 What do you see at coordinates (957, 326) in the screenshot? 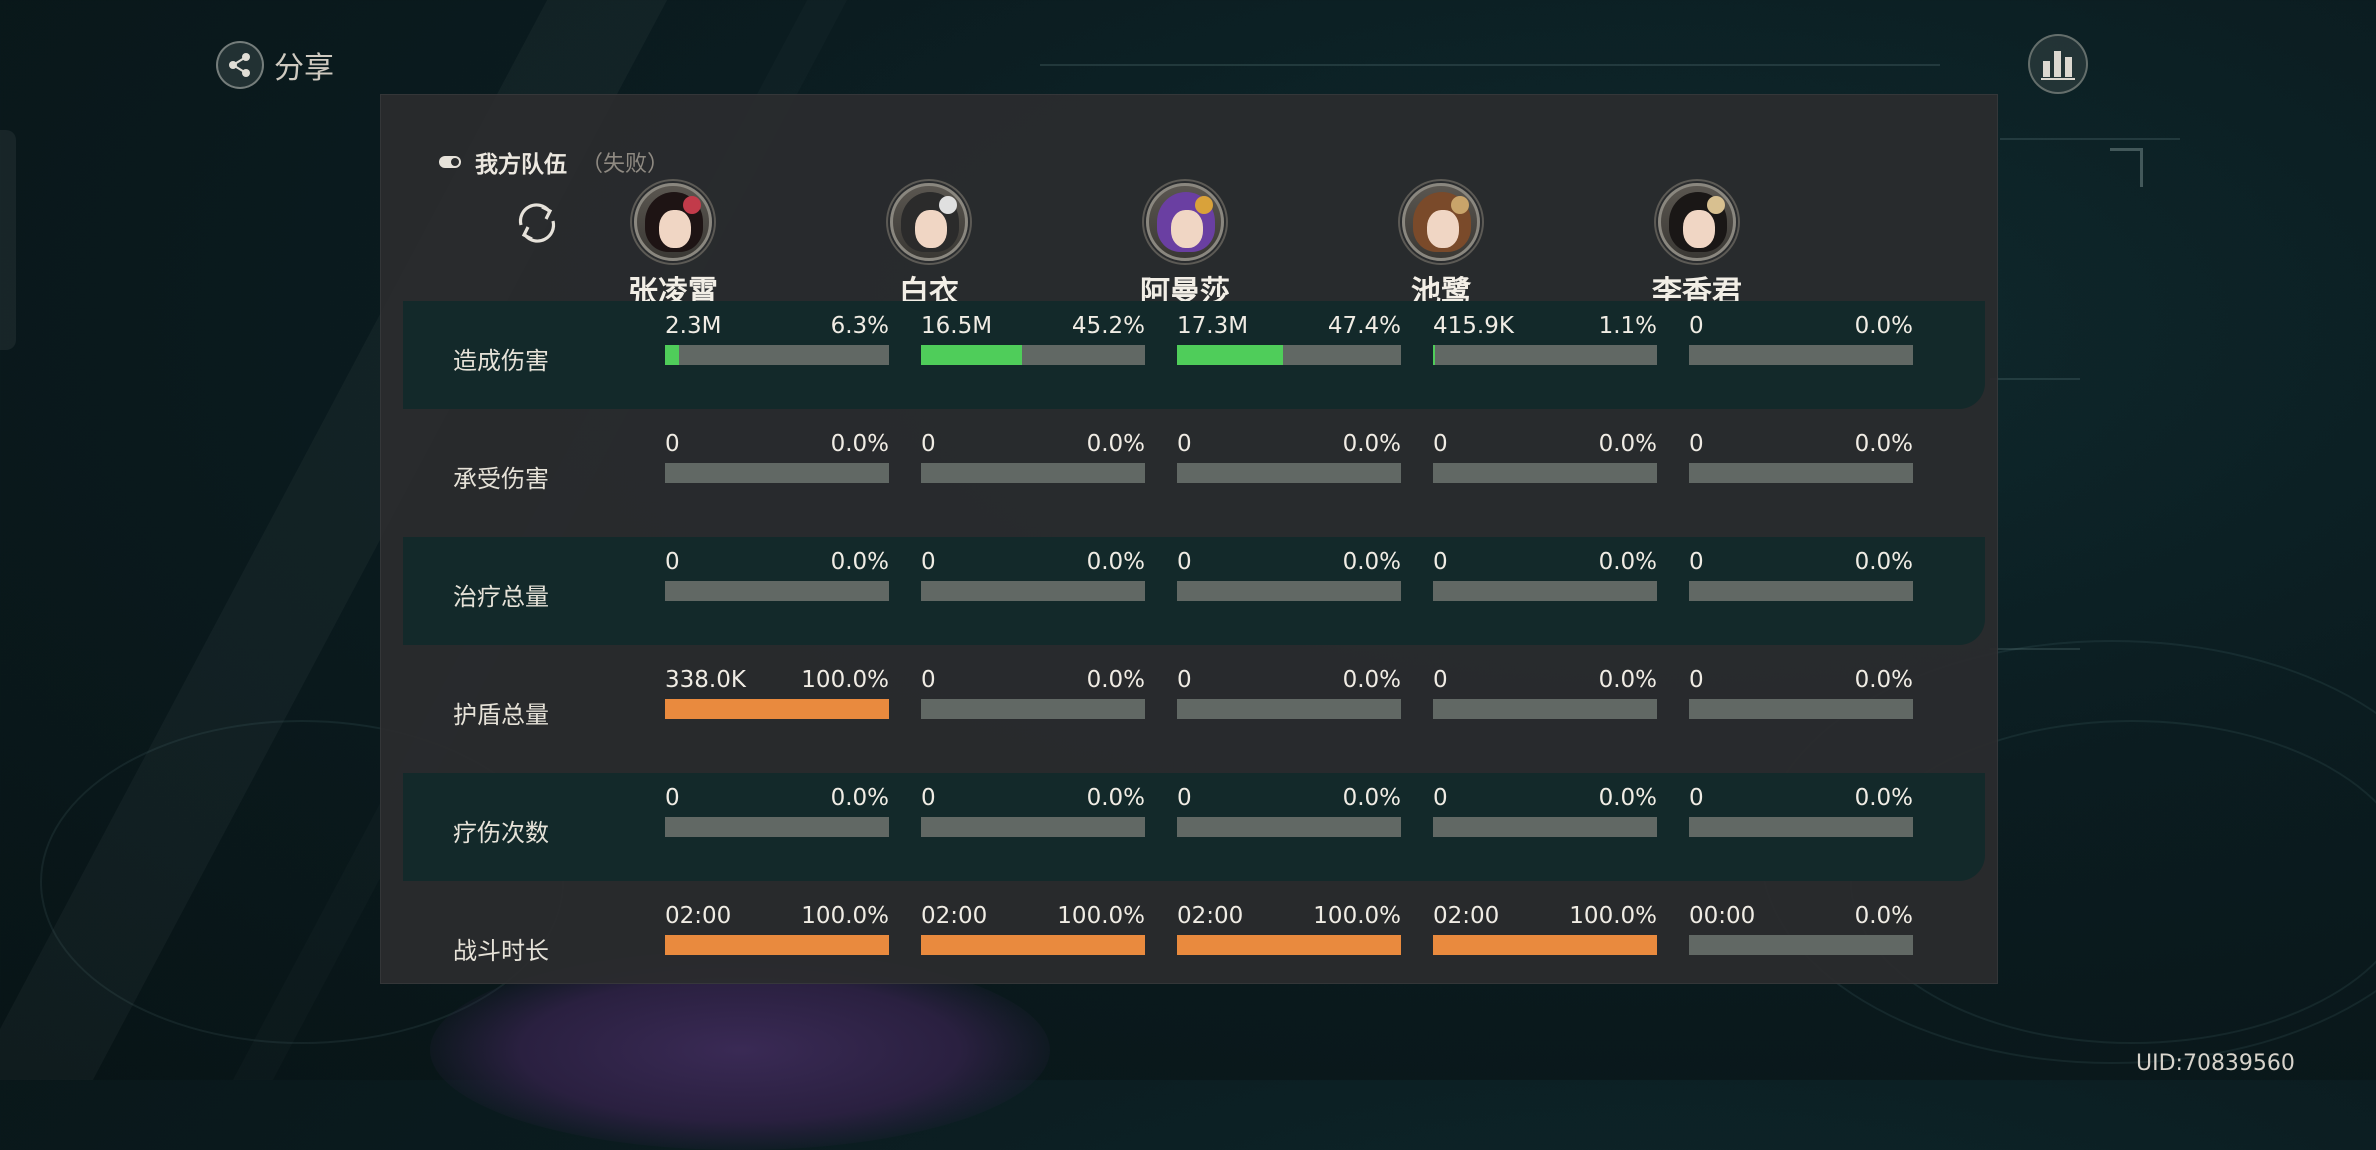
I see `stat-value: 16.5M` at bounding box center [957, 326].